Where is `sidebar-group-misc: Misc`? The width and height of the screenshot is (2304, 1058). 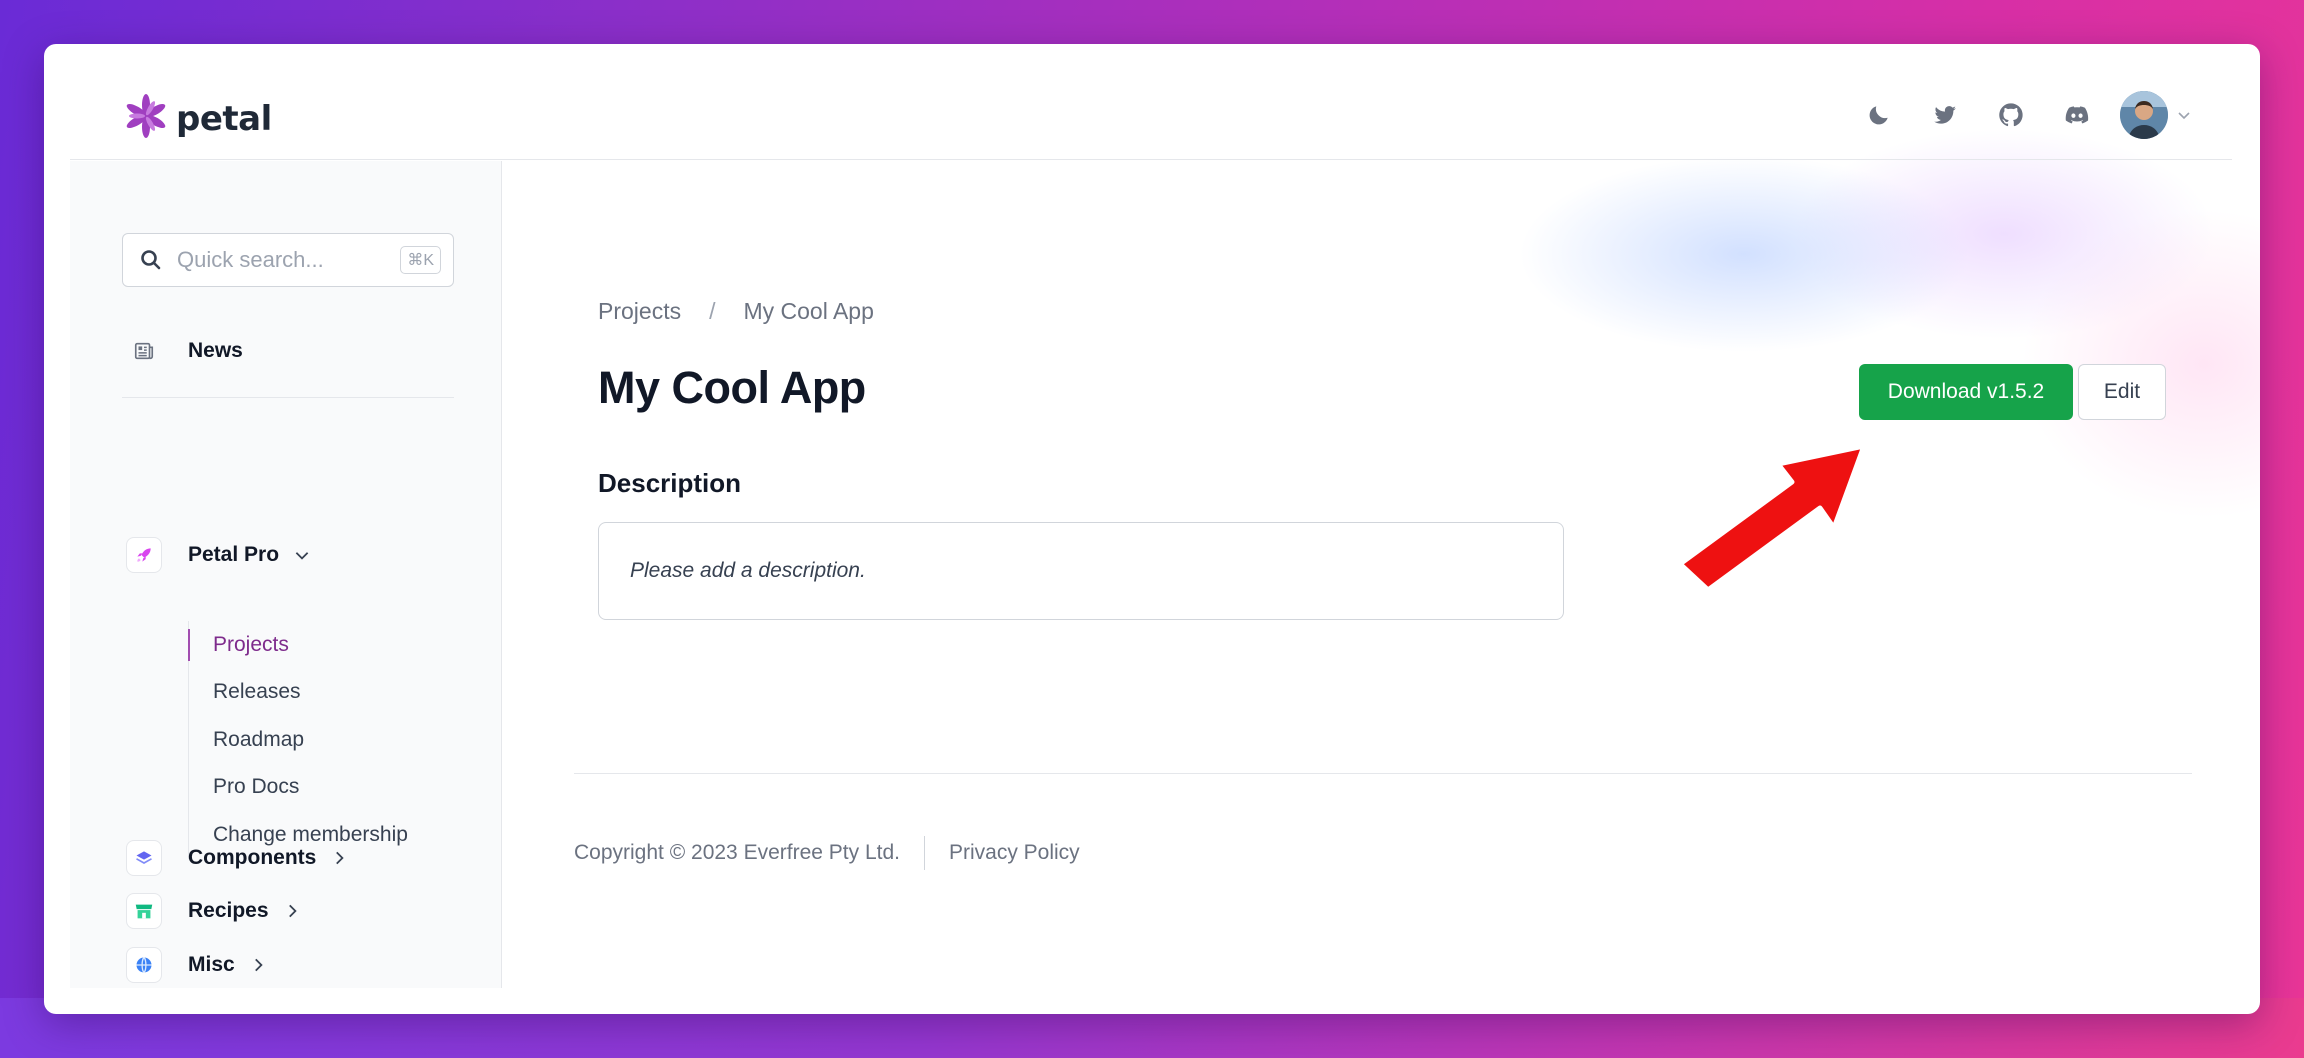
sidebar-group-misc: Misc is located at coordinates (196, 965).